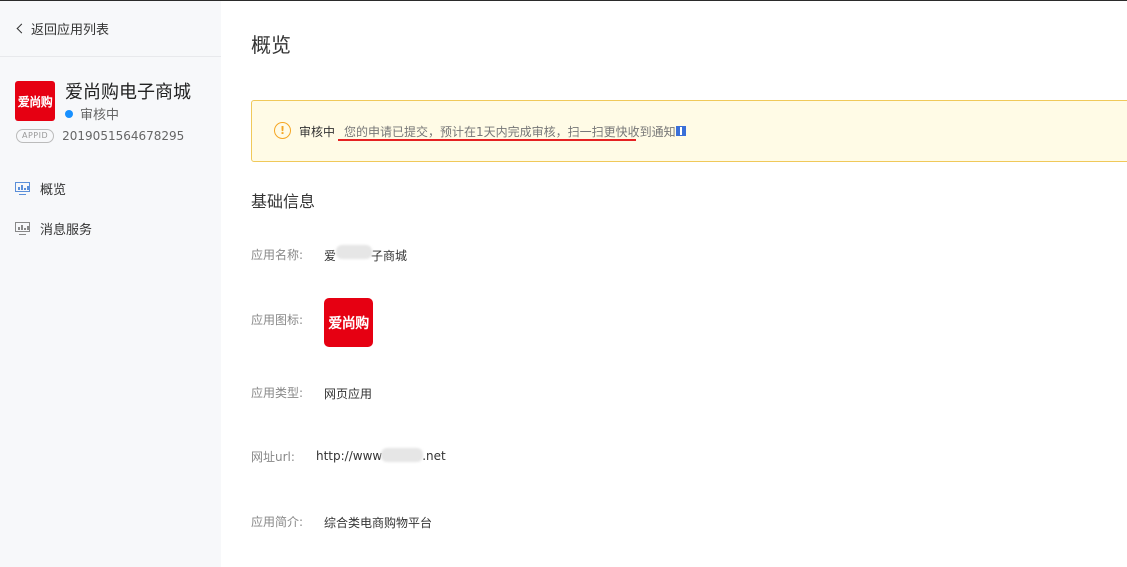 This screenshot has height=567, width=1127. I want to click on appid-value: 2019051564678295, so click(123, 136).